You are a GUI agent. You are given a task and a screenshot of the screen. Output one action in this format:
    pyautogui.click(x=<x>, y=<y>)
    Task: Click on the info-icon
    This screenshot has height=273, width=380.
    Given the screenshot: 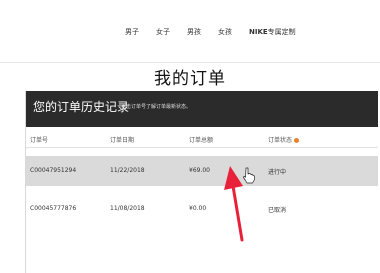 What is the action you would take?
    pyautogui.click(x=297, y=140)
    